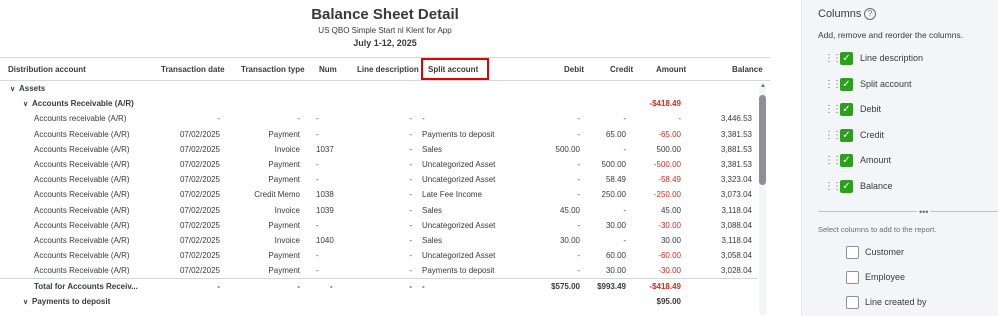 The width and height of the screenshot is (998, 316). I want to click on group-ptd-row: ∨ Payments to deposit $95.00, so click(379, 301).